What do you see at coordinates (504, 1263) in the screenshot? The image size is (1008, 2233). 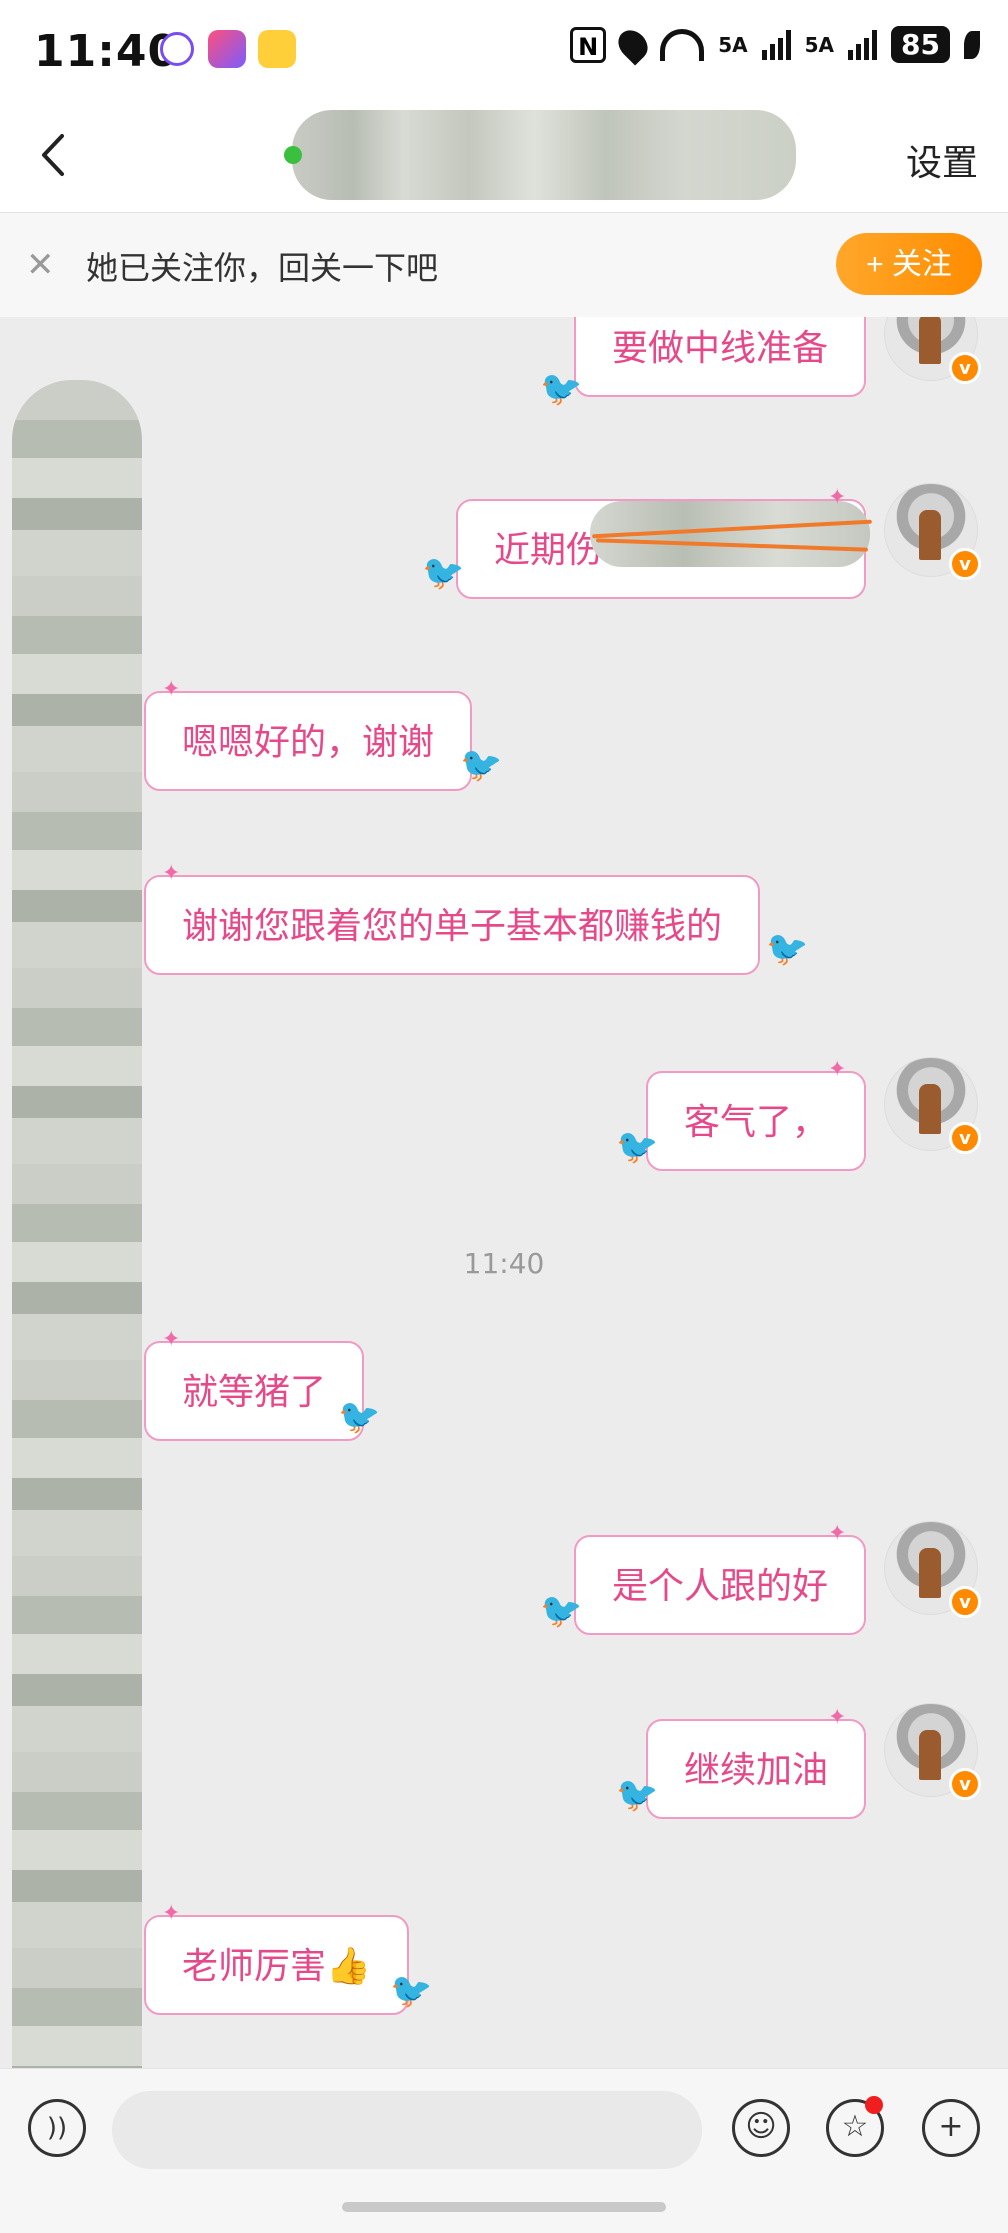 I see `message-timestamp: 11:40` at bounding box center [504, 1263].